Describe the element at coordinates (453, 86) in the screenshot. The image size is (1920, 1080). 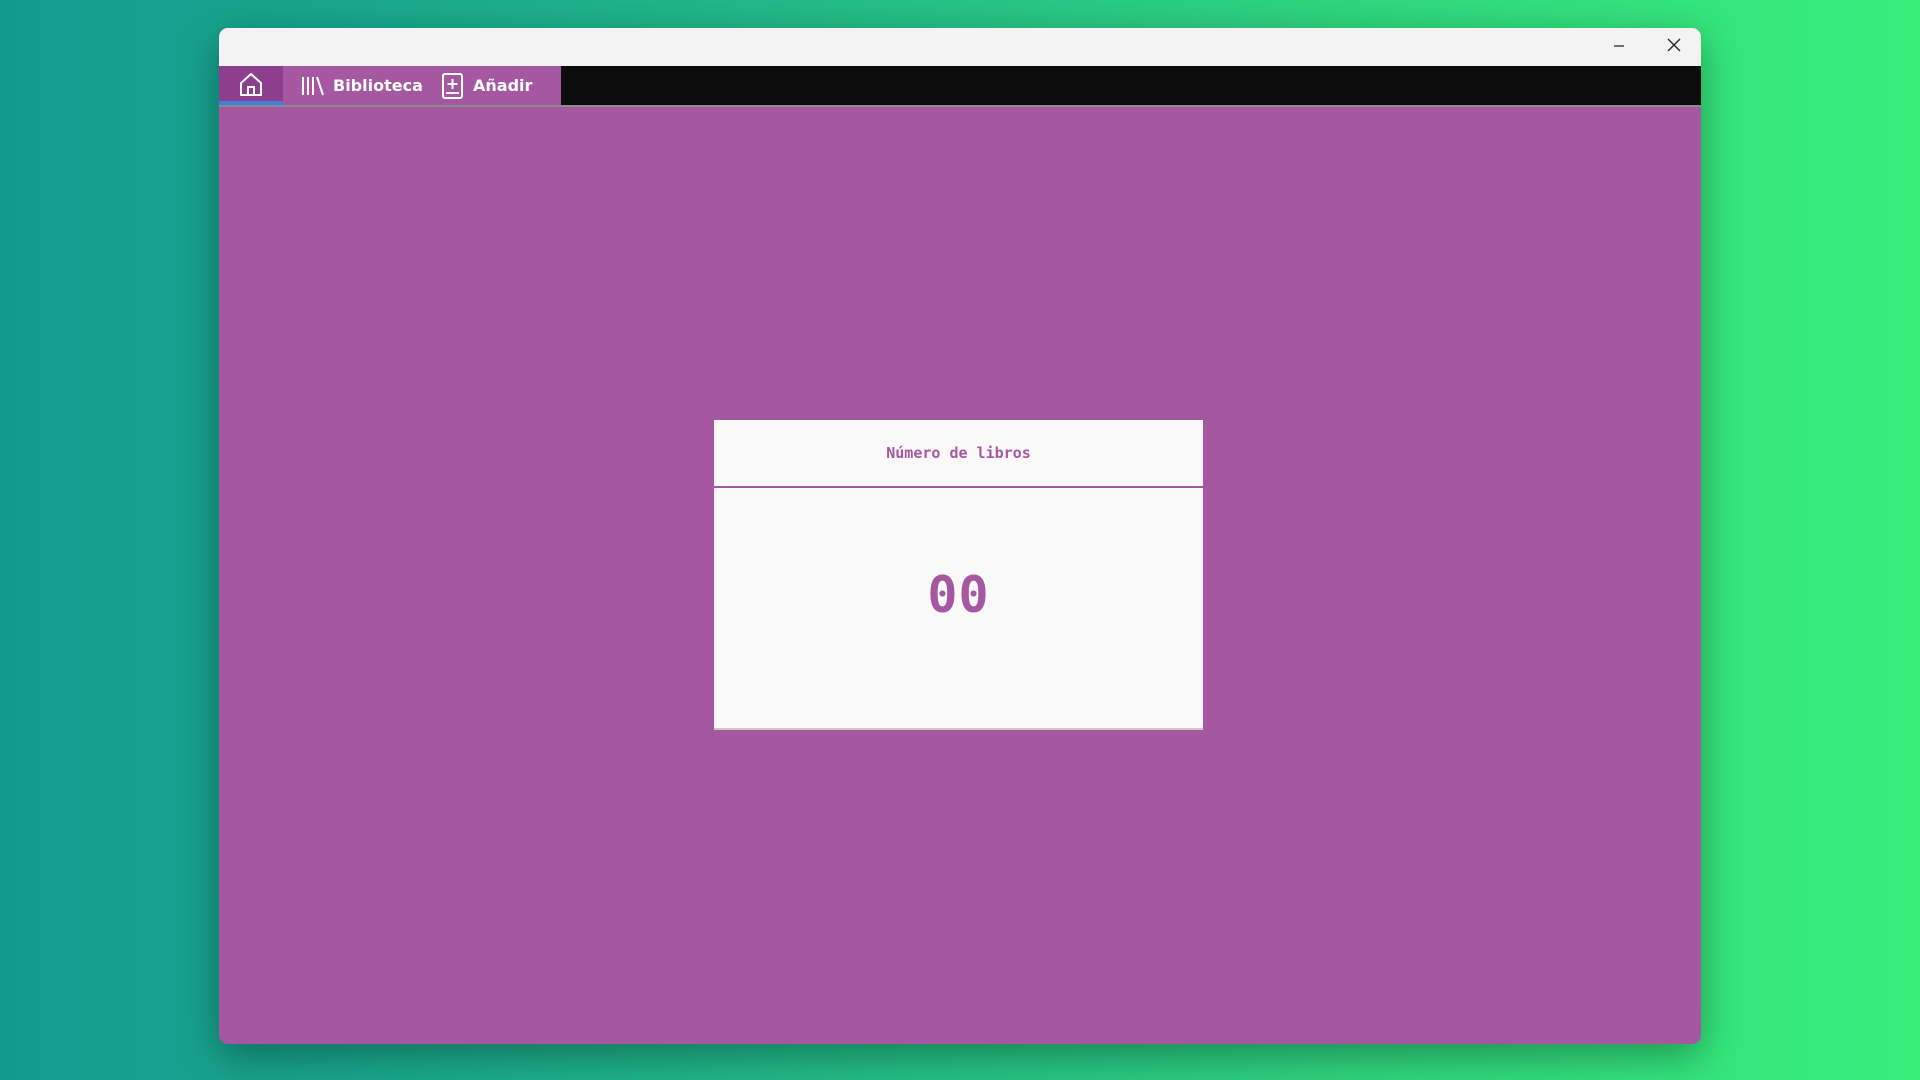
I see `add-book-icon` at that location.